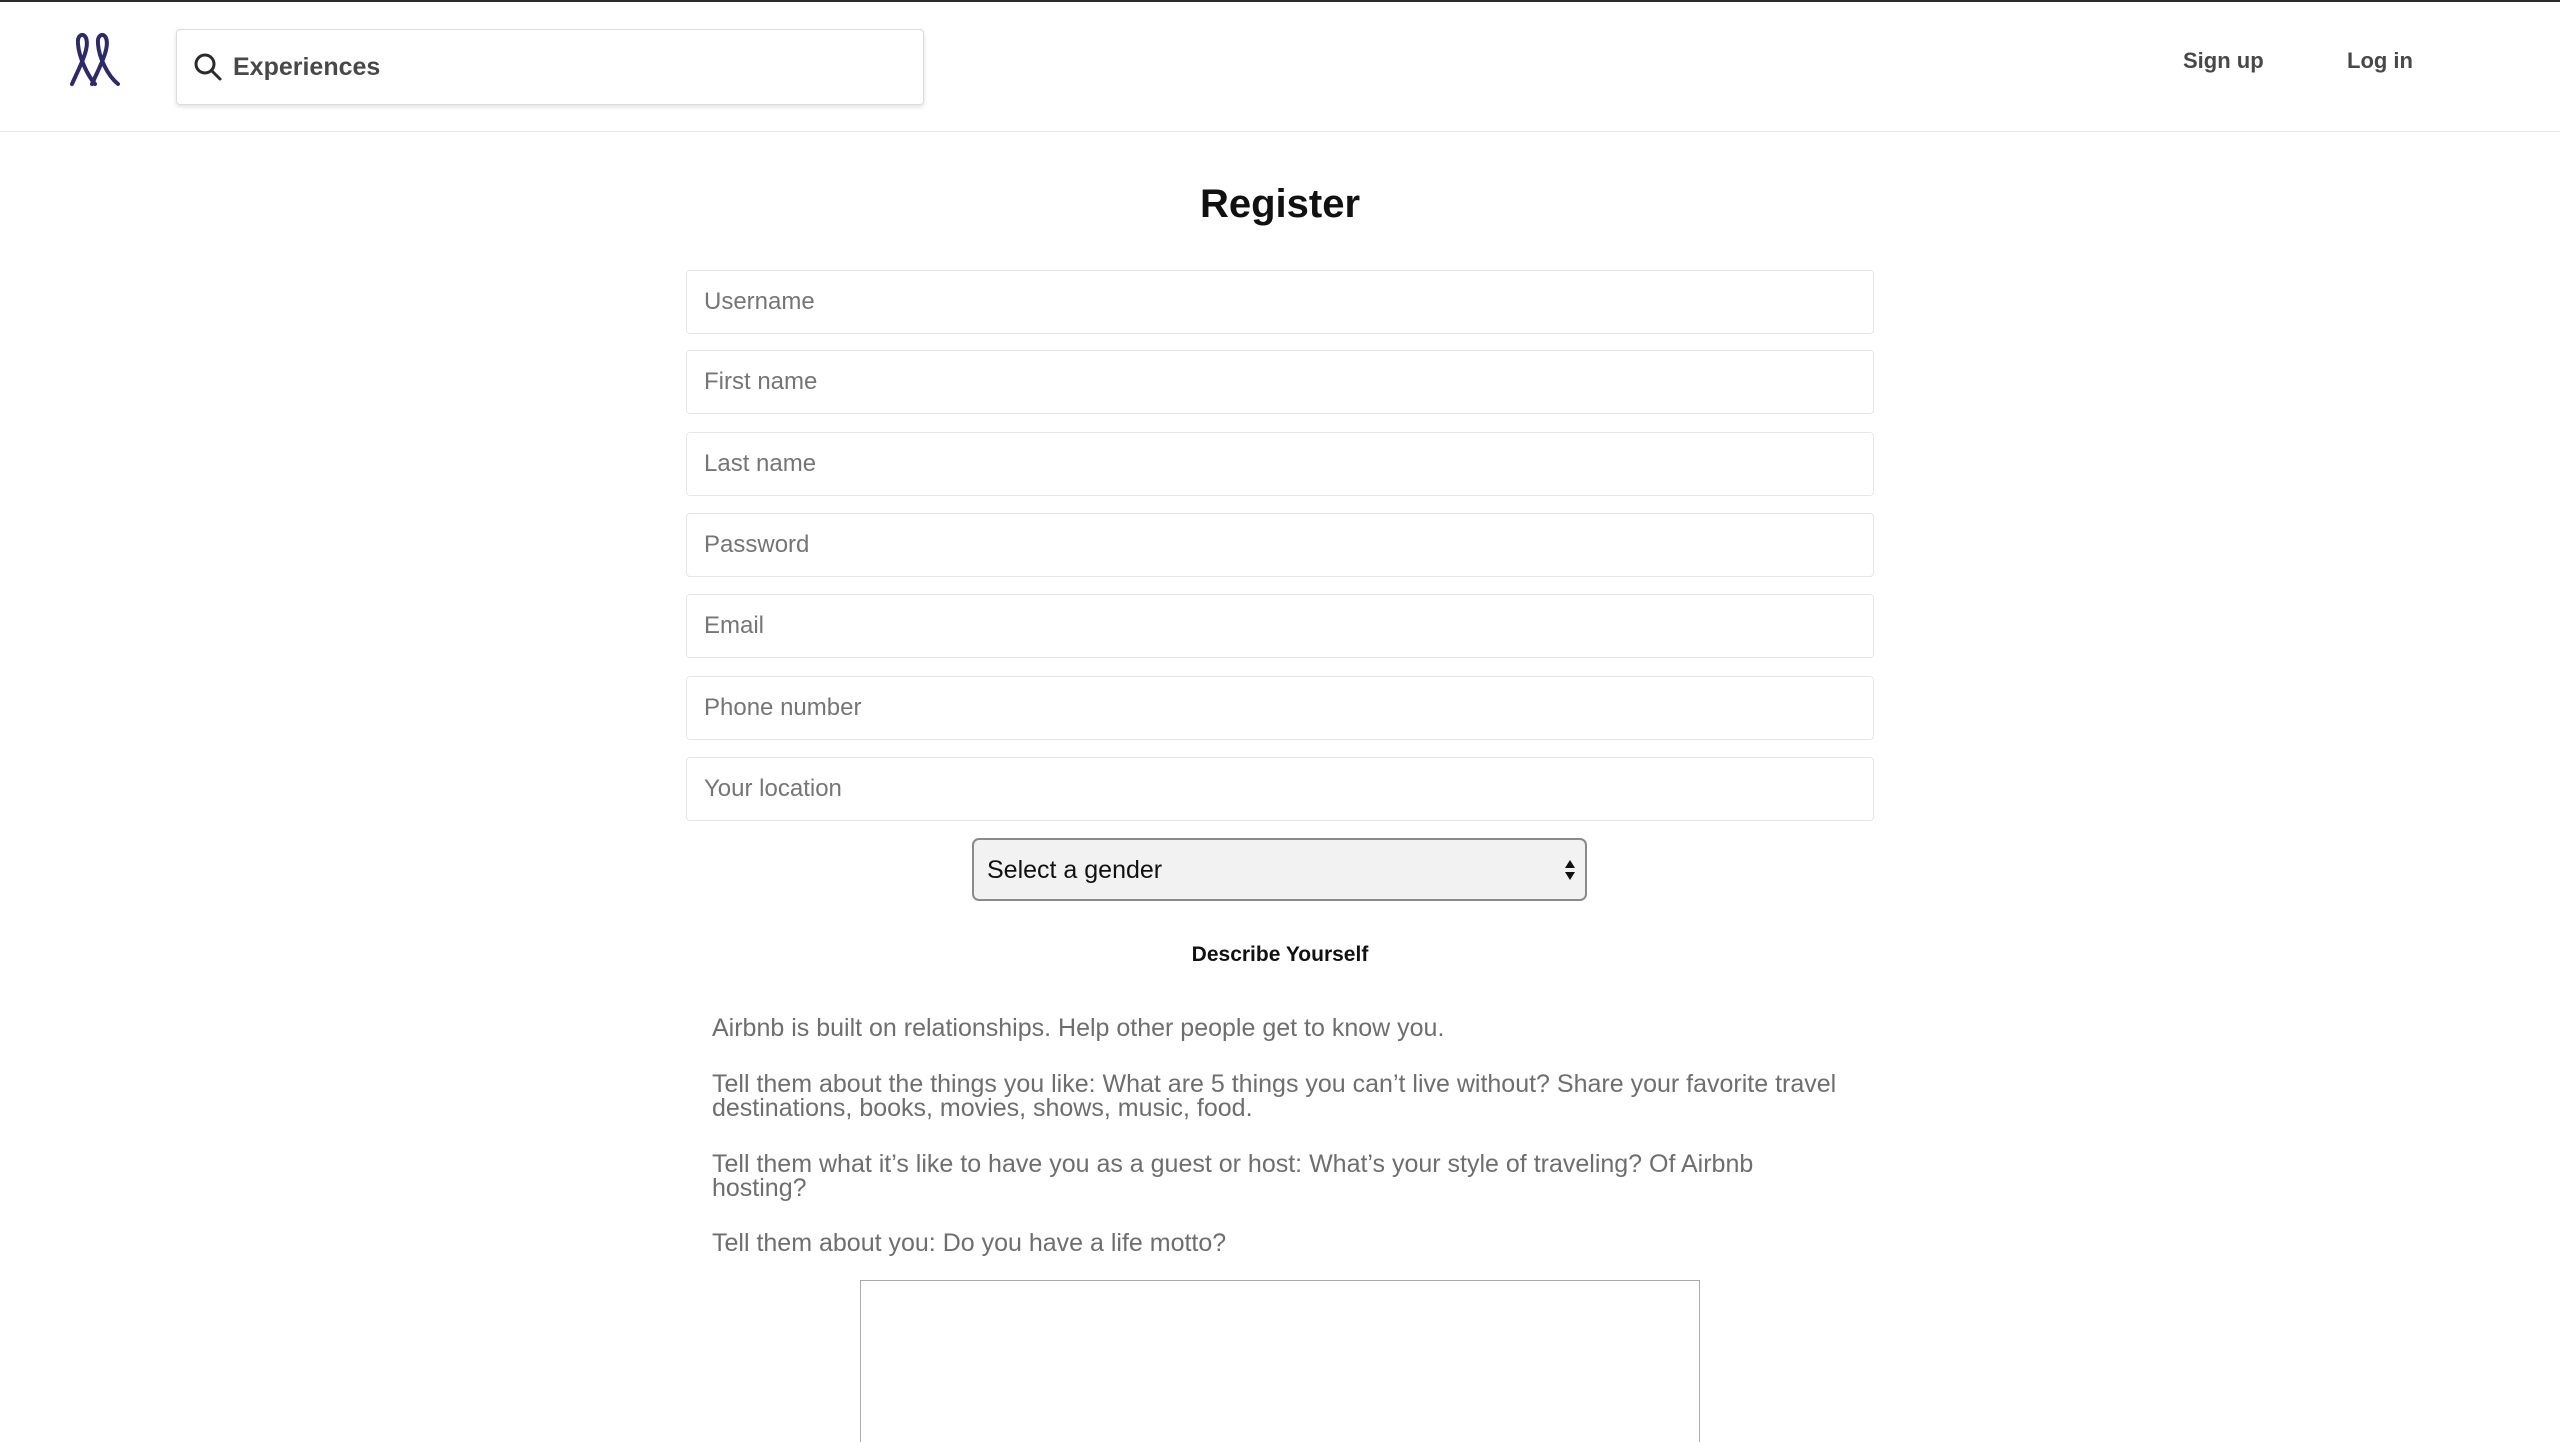  What do you see at coordinates (1280, 954) in the screenshot?
I see `describe-yourself-heading: Describe Yourself` at bounding box center [1280, 954].